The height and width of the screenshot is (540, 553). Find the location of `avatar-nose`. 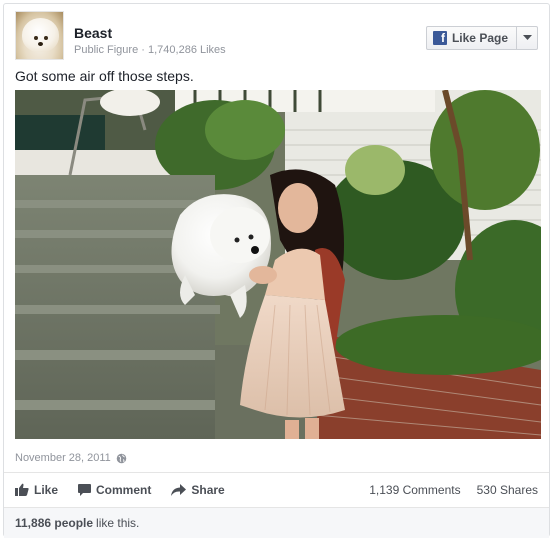

avatar-nose is located at coordinates (40, 44).